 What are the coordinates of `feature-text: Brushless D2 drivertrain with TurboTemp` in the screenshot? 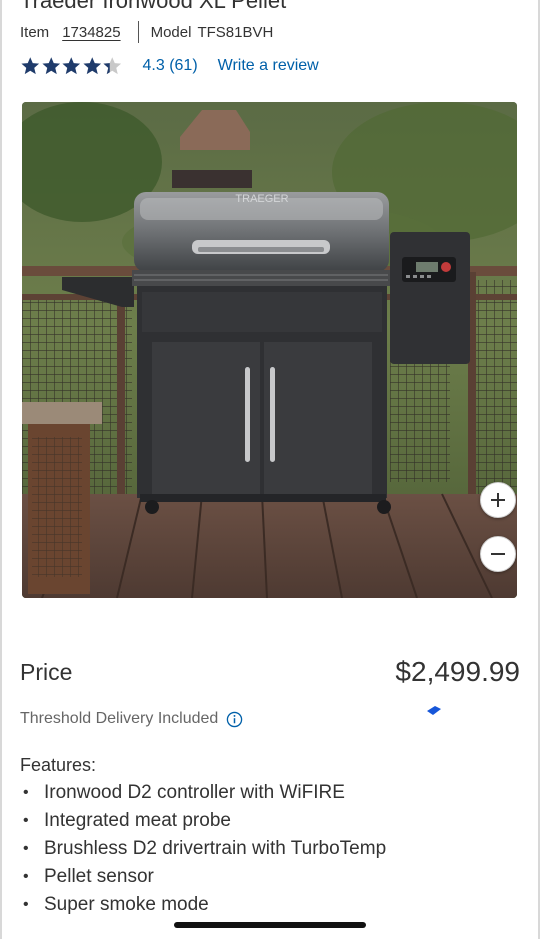 It's located at (215, 848).